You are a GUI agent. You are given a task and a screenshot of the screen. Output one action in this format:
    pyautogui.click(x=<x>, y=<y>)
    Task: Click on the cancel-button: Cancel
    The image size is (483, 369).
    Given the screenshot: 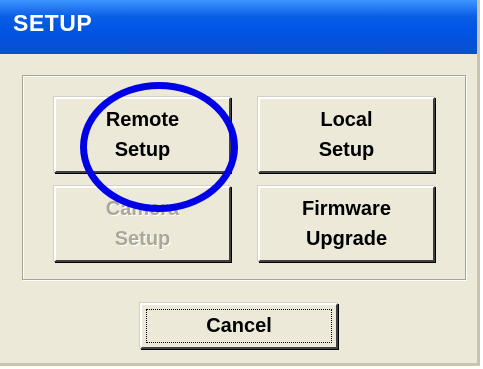 What is the action you would take?
    pyautogui.click(x=239, y=326)
    